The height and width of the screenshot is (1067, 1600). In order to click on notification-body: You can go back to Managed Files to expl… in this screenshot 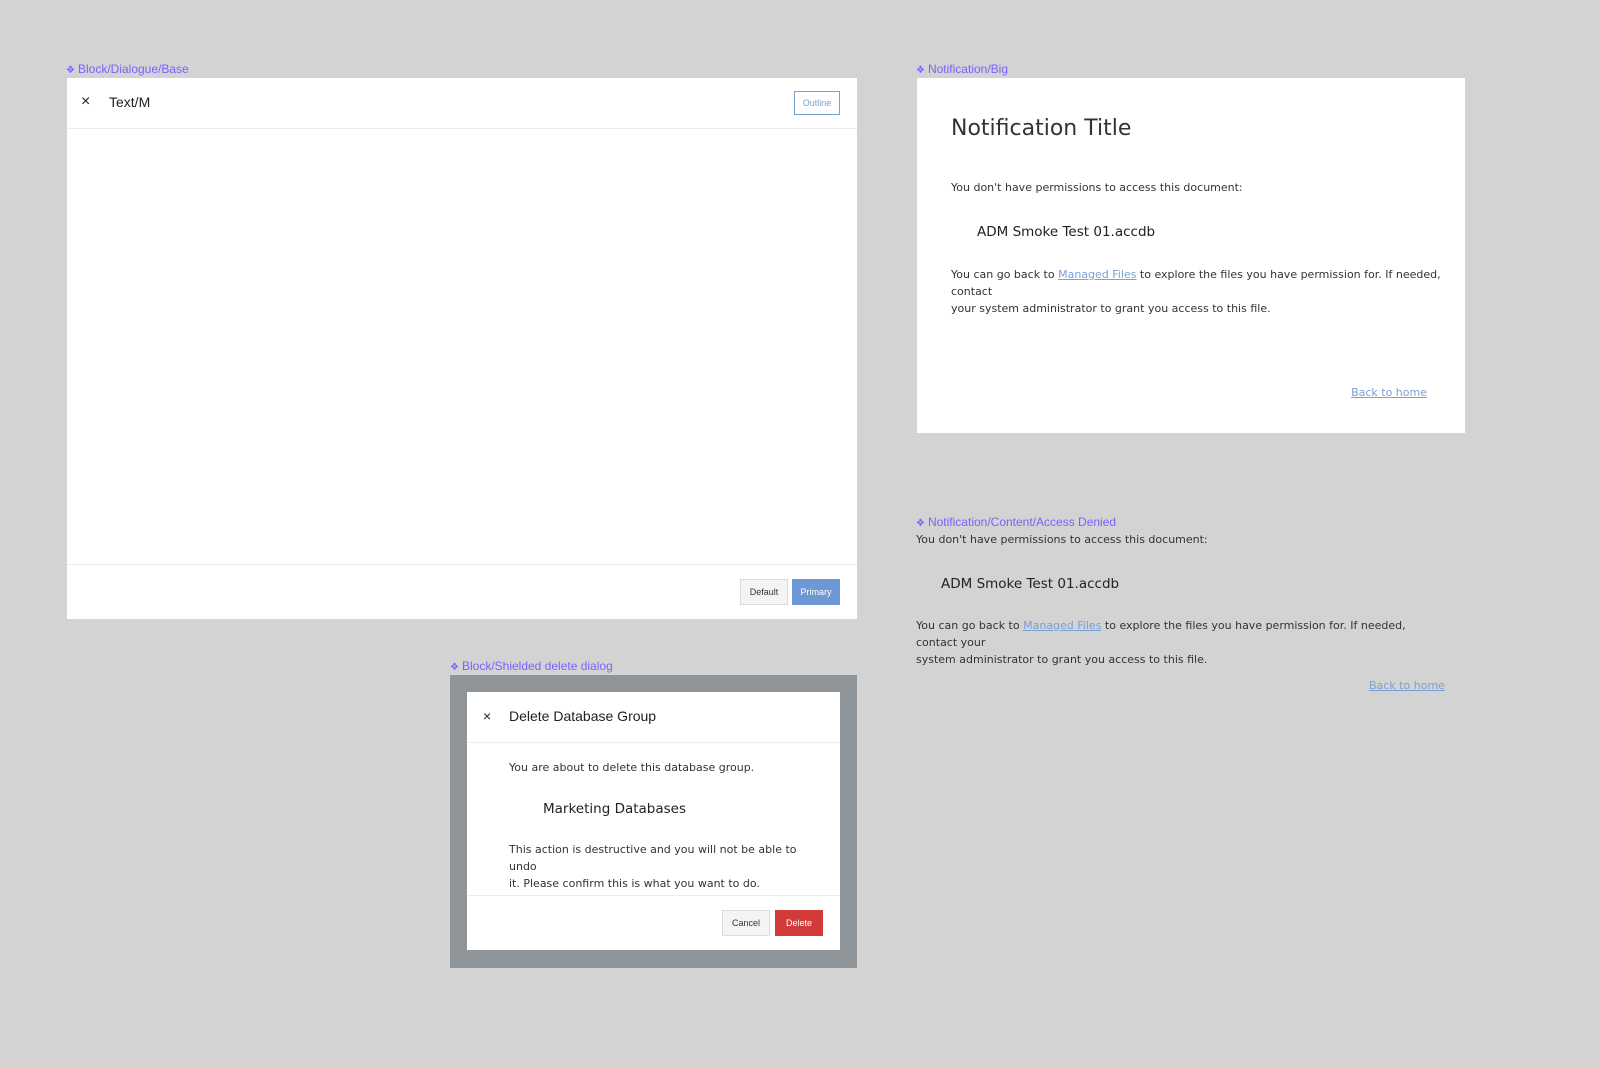, I will do `click(1196, 291)`.